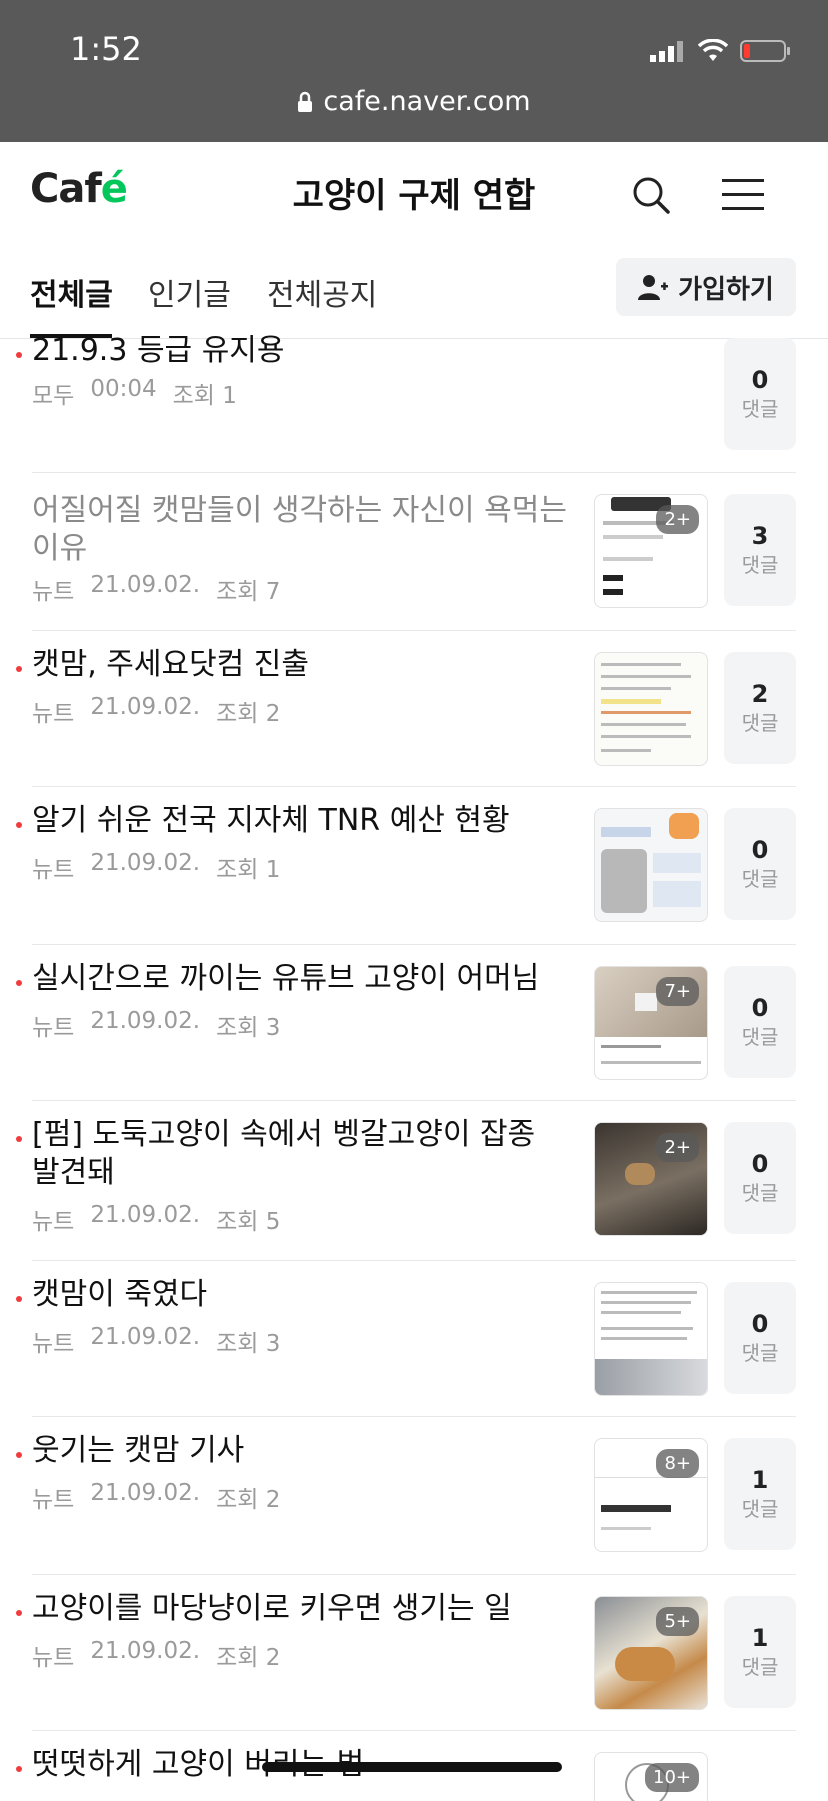 The width and height of the screenshot is (828, 1801). I want to click on post-title: 21.9.3 등급 유지용, so click(299, 351).